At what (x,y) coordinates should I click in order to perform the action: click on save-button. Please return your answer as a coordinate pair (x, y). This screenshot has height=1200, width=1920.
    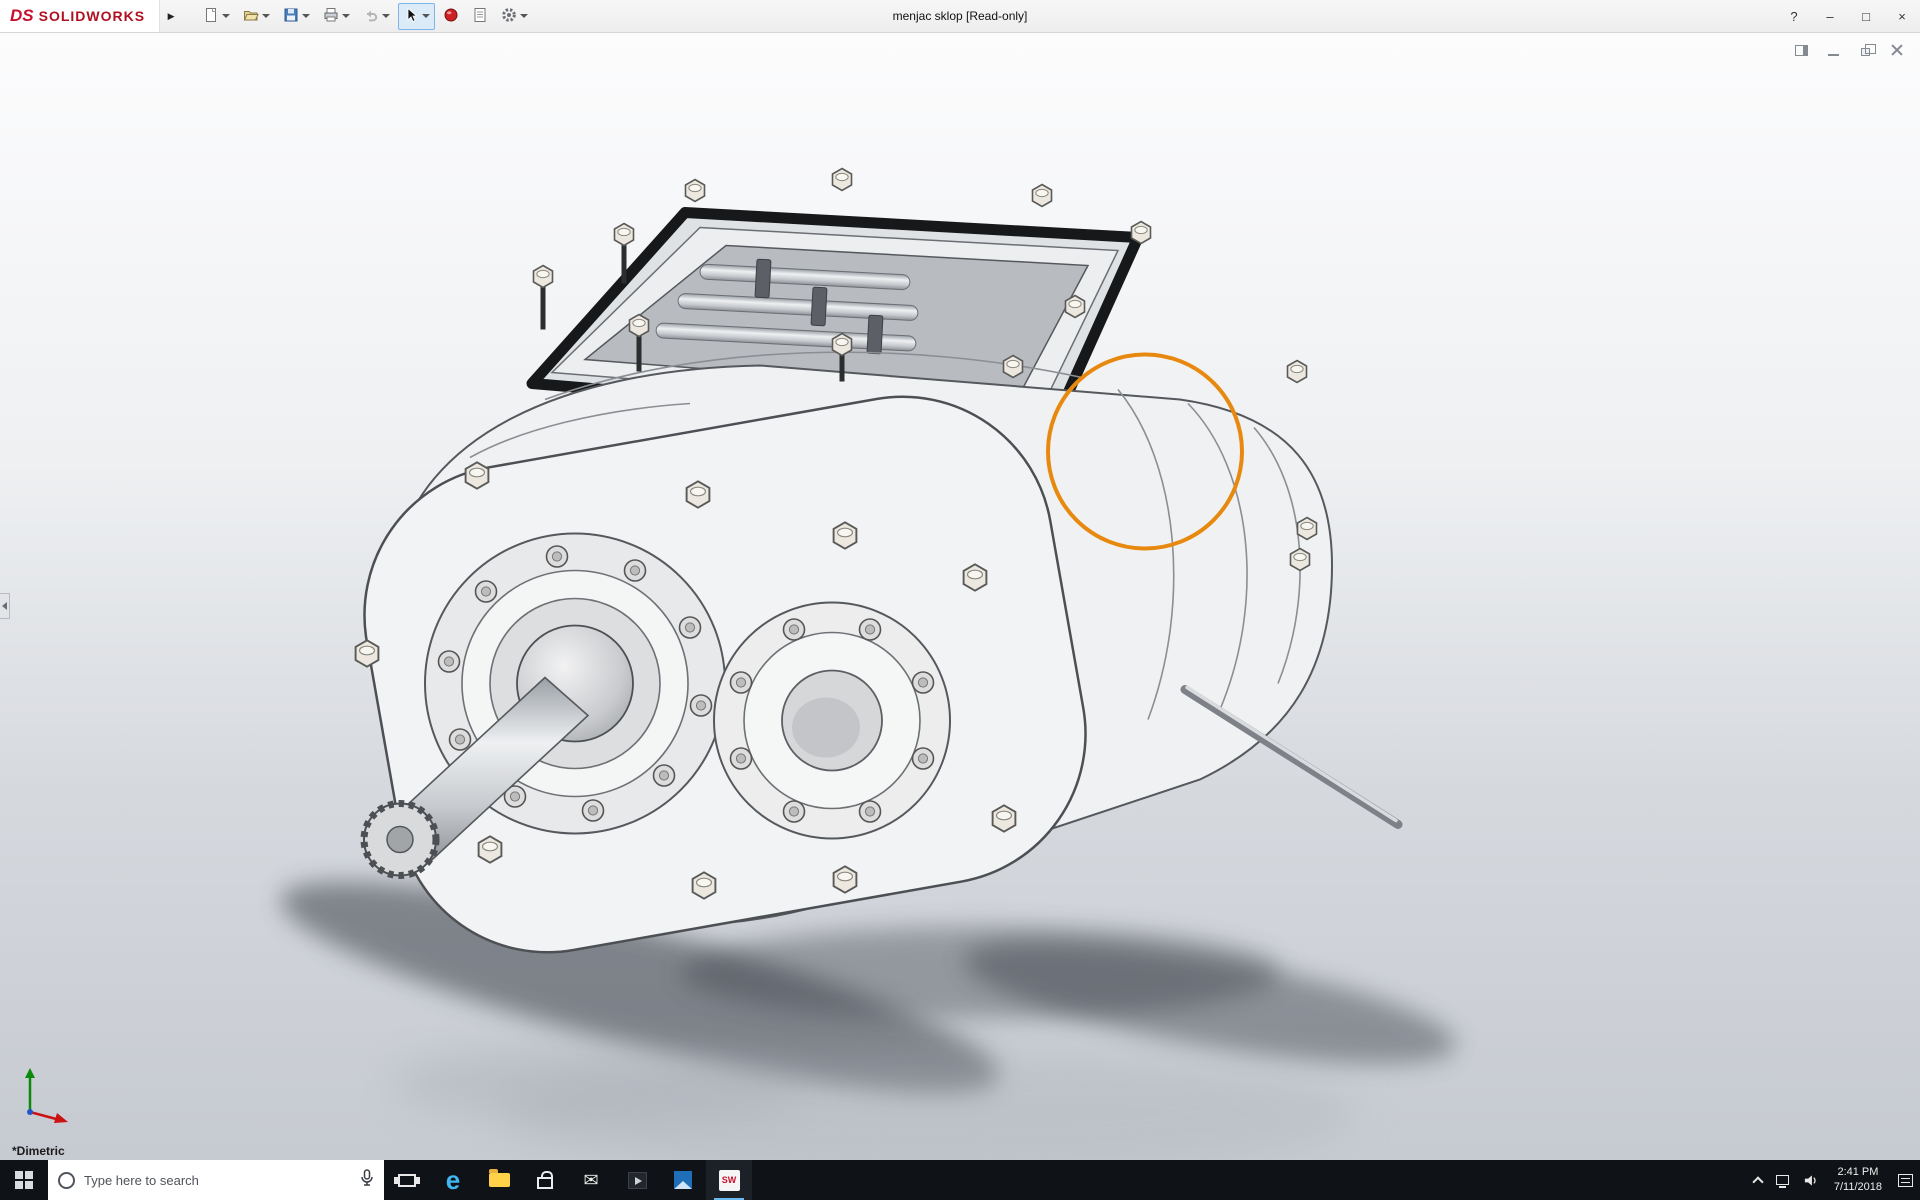
    Looking at the image, I should click on (296, 16).